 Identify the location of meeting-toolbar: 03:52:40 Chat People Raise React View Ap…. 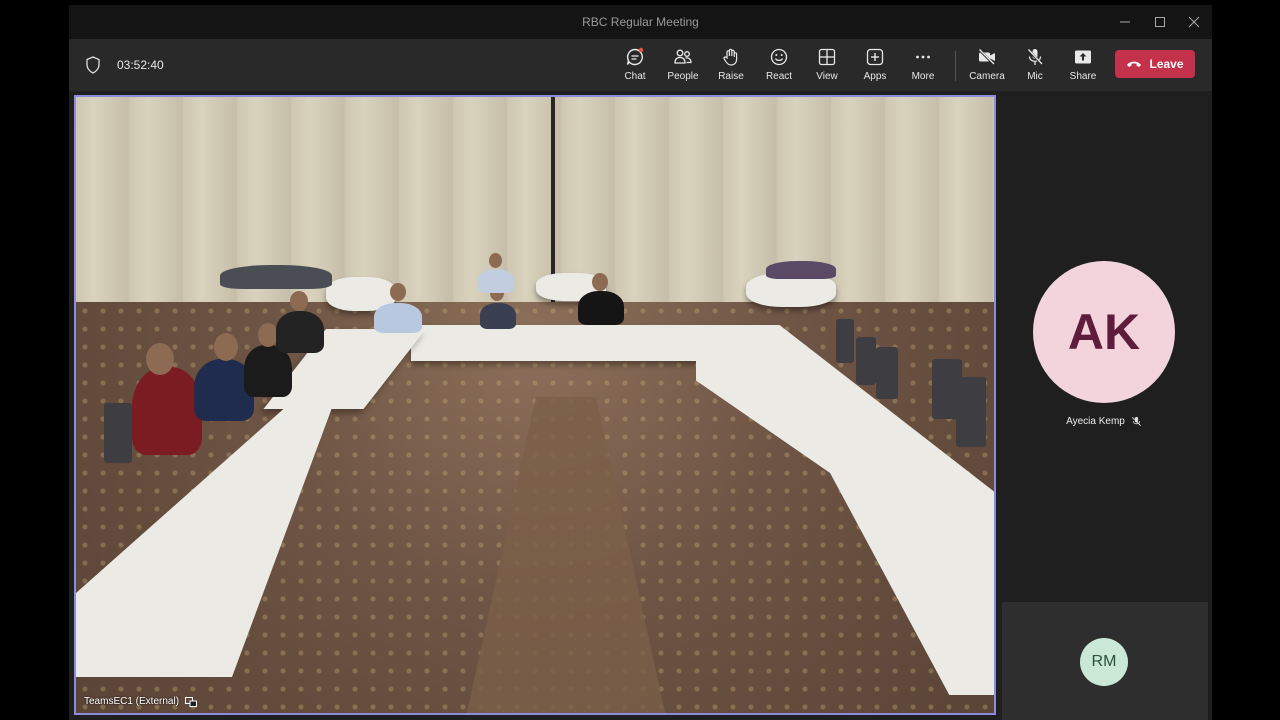
(640, 65).